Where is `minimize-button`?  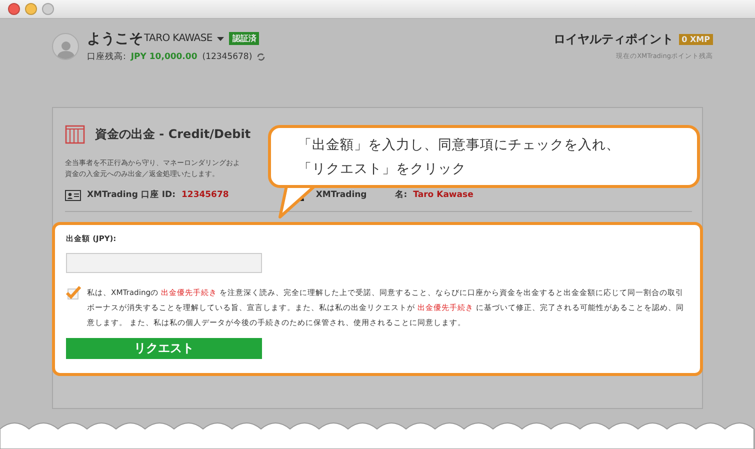
minimize-button is located at coordinates (31, 9).